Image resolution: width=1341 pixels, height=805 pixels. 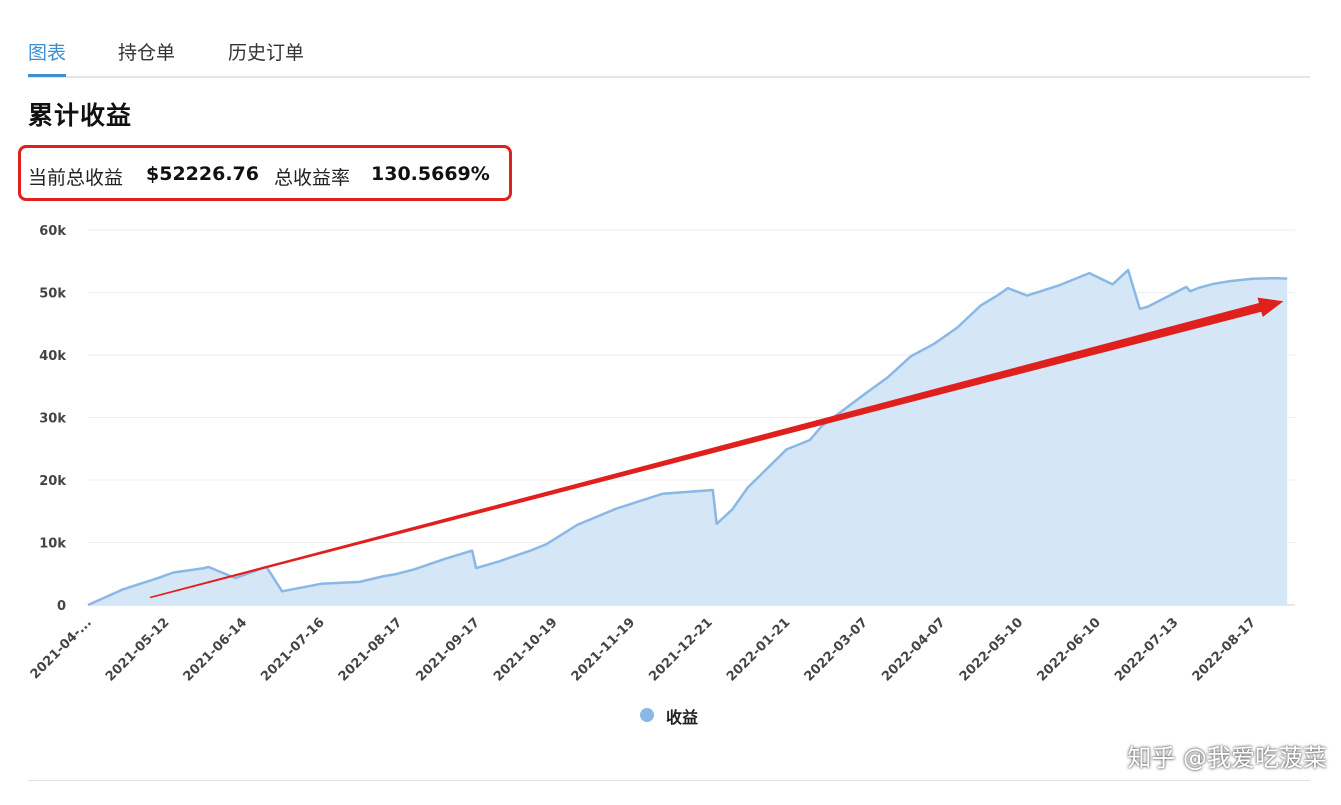 I want to click on y-tick-label: 40k, so click(x=52, y=356).